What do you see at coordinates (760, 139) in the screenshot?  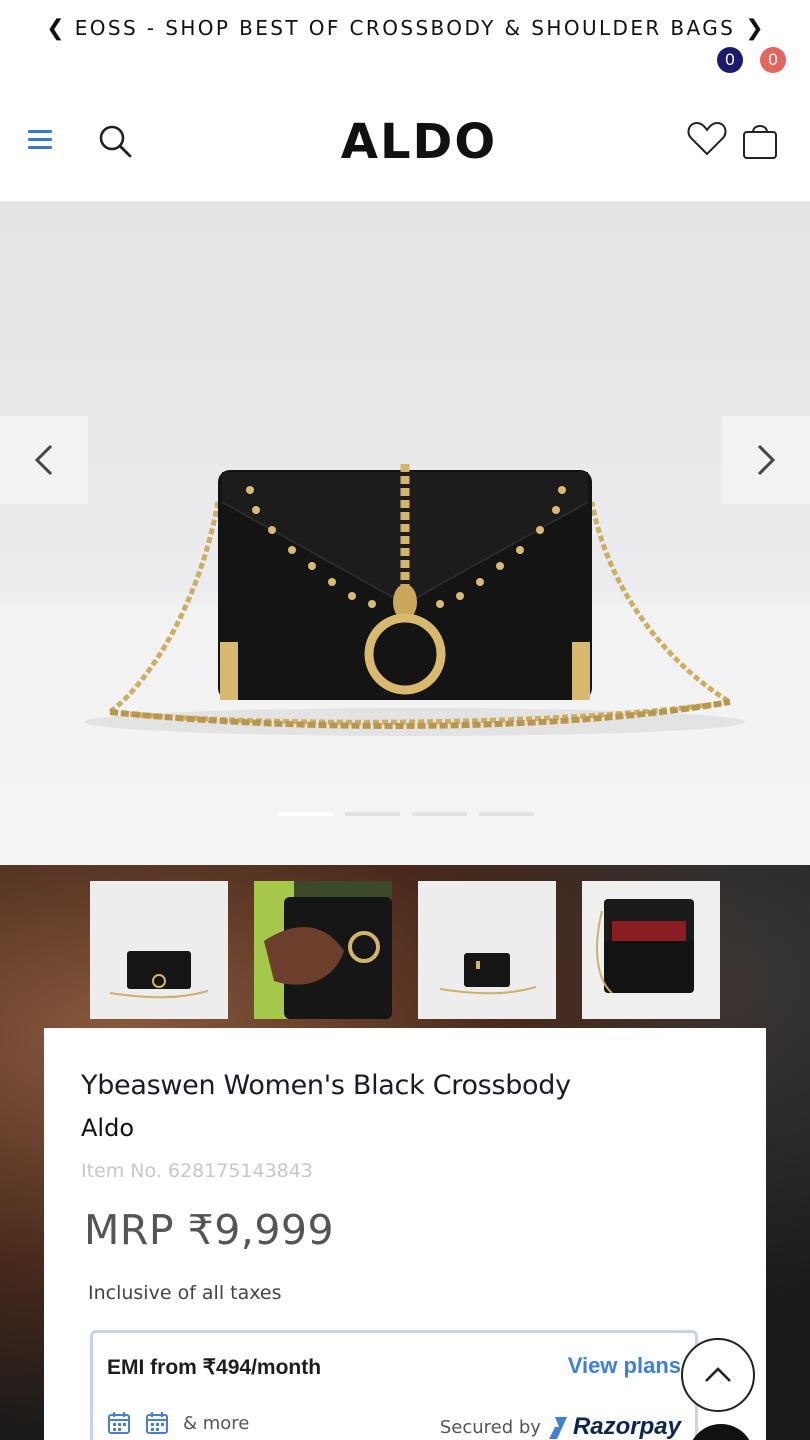 I see `shopping-bag-icon` at bounding box center [760, 139].